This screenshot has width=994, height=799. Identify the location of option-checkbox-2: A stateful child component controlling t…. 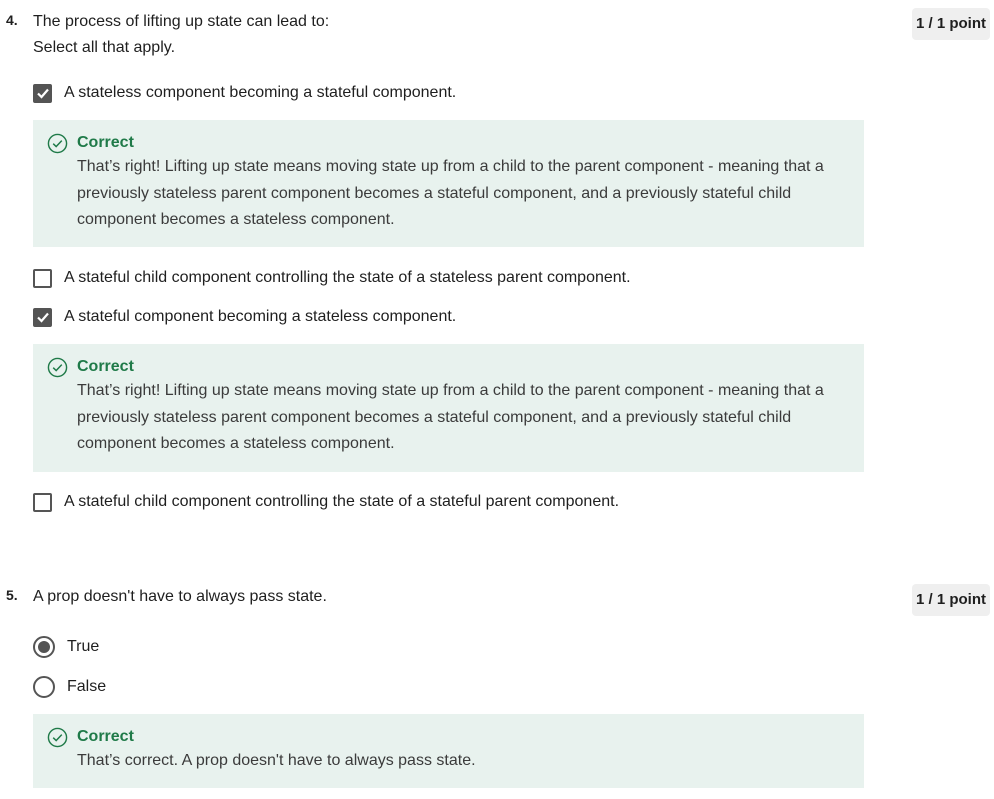
(332, 278).